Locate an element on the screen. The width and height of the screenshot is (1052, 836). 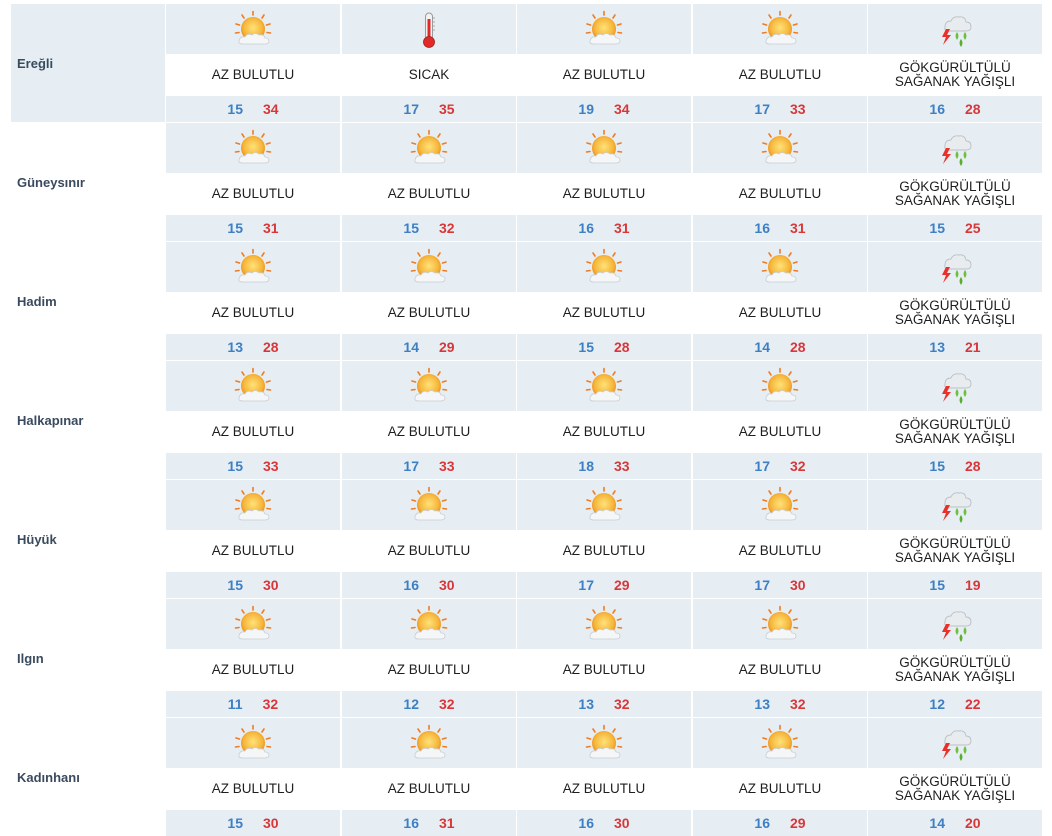
temperature-band: 17 30 is located at coordinates (780, 585).